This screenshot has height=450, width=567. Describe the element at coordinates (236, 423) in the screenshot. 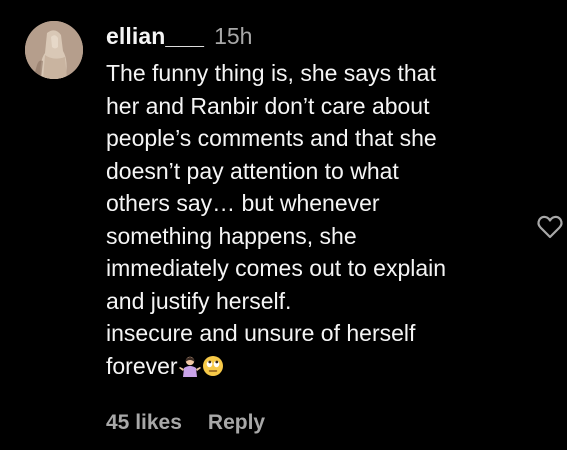

I see `reply-button: Reply` at that location.